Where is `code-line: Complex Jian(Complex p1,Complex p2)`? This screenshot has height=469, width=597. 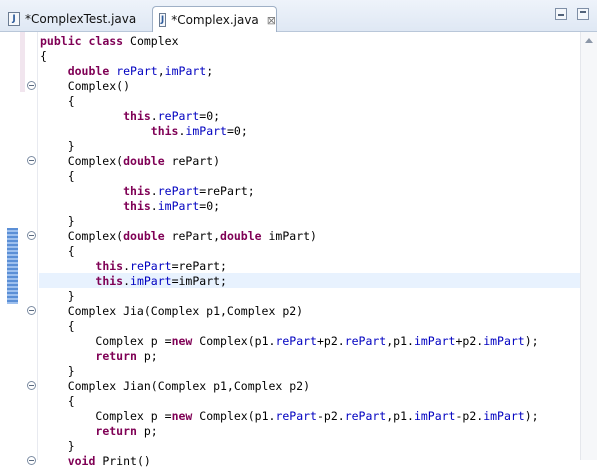 code-line: Complex Jian(Complex p1,Complex p2) is located at coordinates (289, 386).